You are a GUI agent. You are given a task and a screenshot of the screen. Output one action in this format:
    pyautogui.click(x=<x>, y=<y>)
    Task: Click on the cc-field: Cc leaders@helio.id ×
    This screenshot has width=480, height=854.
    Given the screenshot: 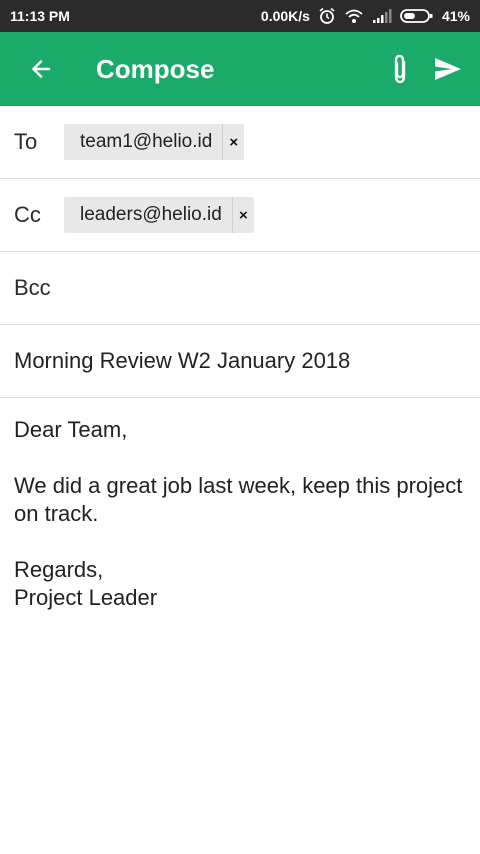 What is the action you would take?
    pyautogui.click(x=240, y=215)
    